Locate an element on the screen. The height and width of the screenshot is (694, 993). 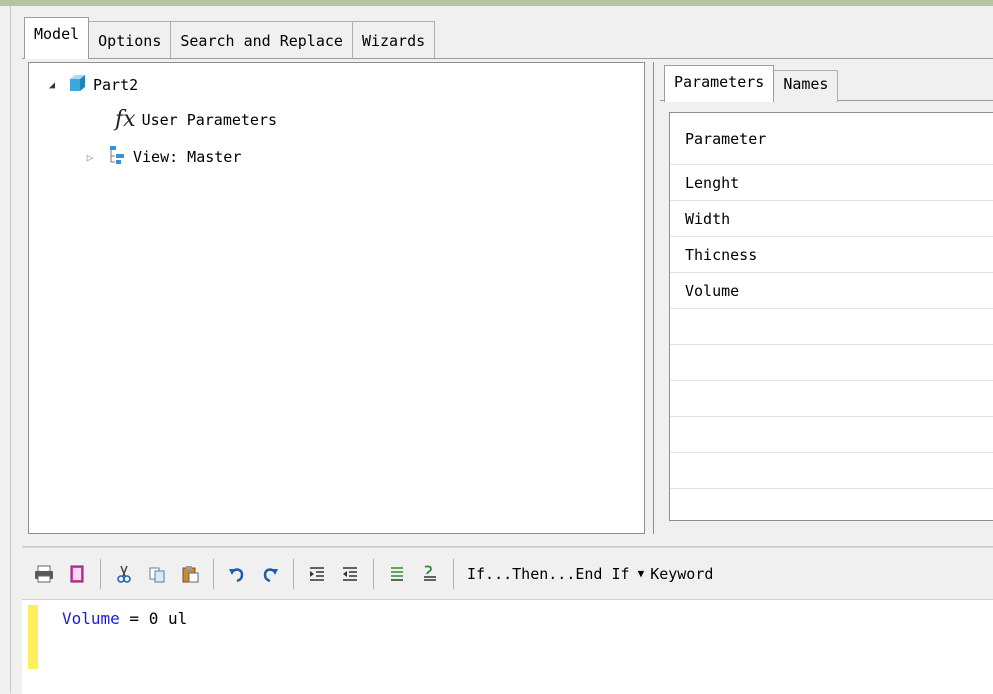
print-preview-icon is located at coordinates (77, 574).